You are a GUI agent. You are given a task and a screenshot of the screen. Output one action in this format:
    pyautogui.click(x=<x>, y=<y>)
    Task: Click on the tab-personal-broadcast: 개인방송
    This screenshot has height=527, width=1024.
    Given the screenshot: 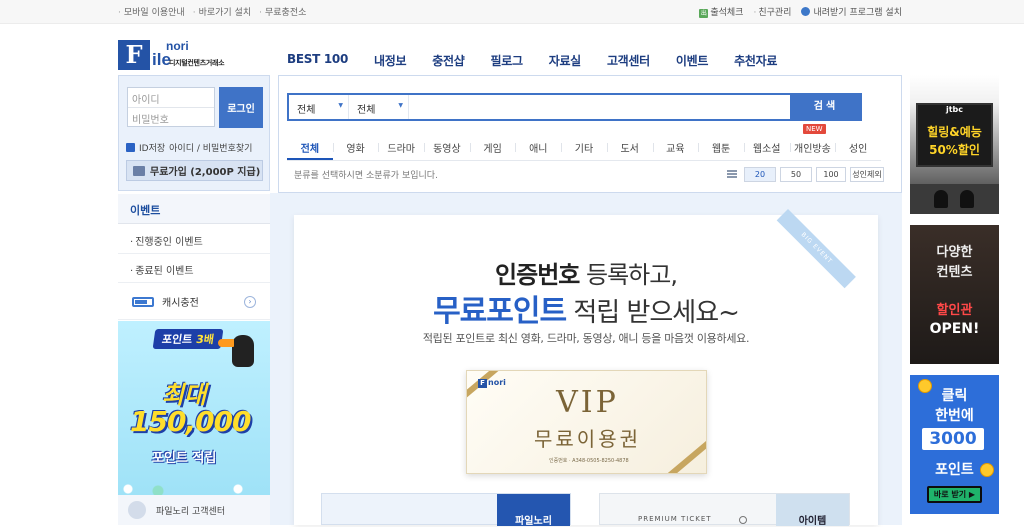 What is the action you would take?
    pyautogui.click(x=812, y=148)
    